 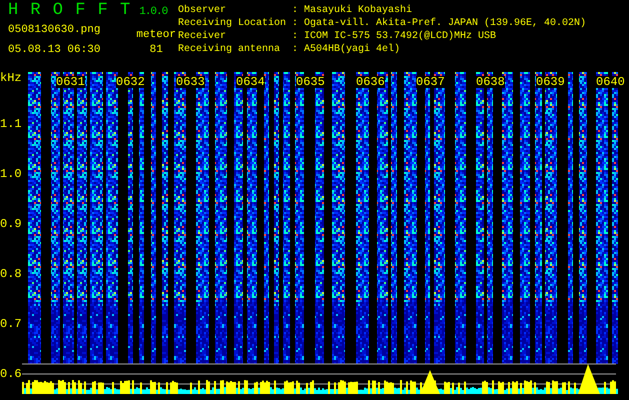 I want to click on info-value: Ogata-vill. Akita-Pref. JAPAN (139.96E, 40.02N), so click(x=445, y=23).